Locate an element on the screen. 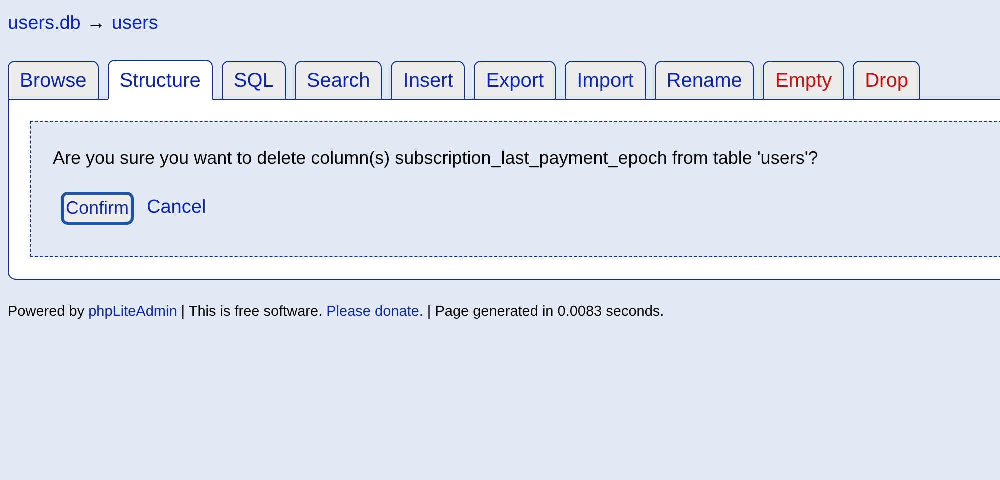 This screenshot has width=1000, height=480. tab: Structure is located at coordinates (160, 80).